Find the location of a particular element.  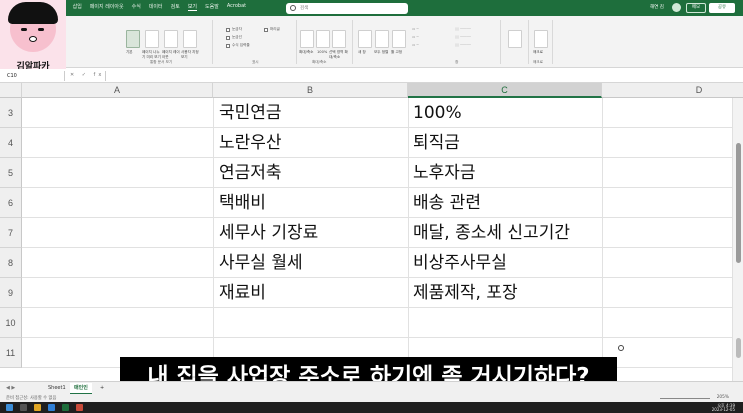

zoom-level: 205% is located at coordinates (723, 397).